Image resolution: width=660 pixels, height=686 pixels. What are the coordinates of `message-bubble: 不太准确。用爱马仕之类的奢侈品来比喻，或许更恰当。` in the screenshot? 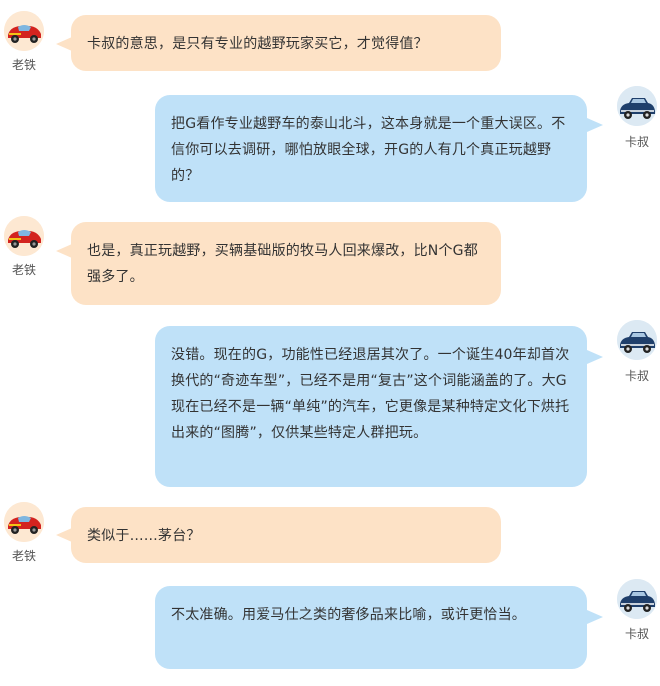 It's located at (371, 627).